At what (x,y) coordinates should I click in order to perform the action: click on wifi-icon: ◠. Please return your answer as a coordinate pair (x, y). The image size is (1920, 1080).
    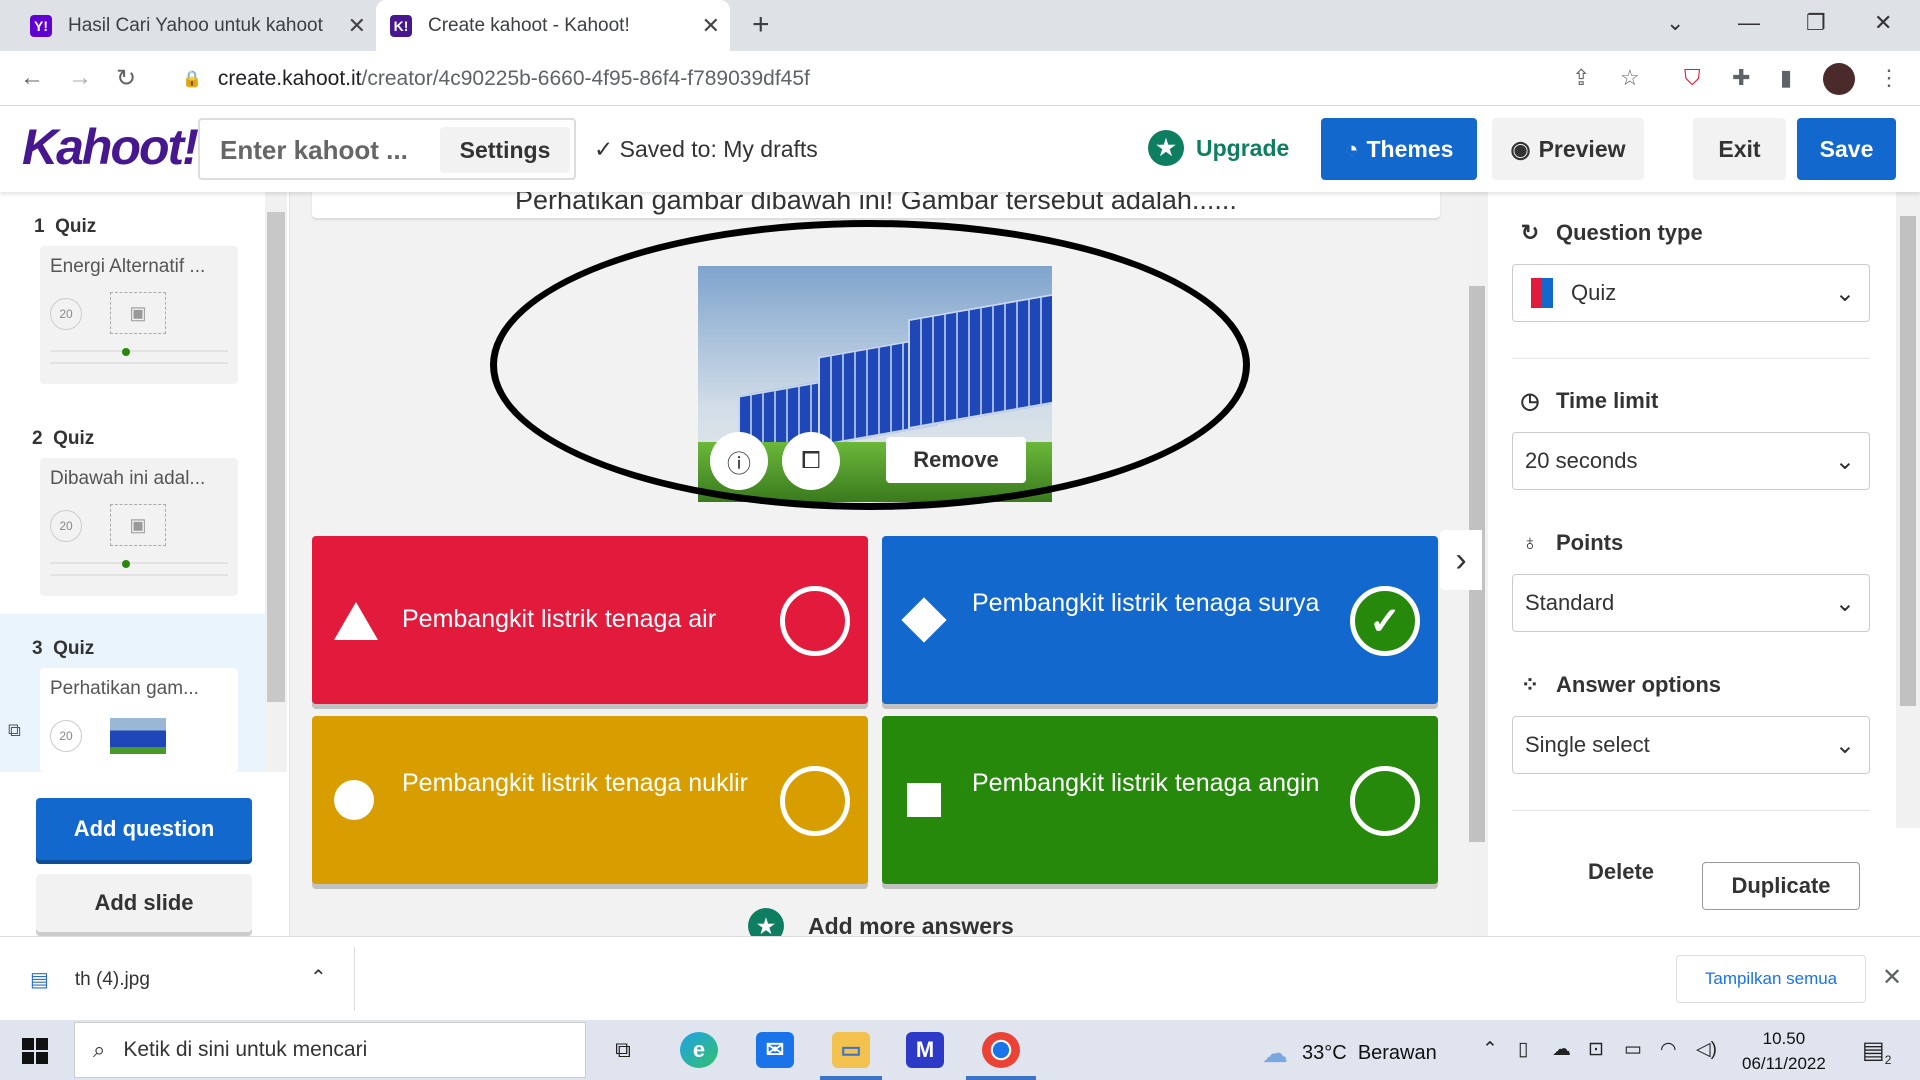
    Looking at the image, I should click on (1668, 1049).